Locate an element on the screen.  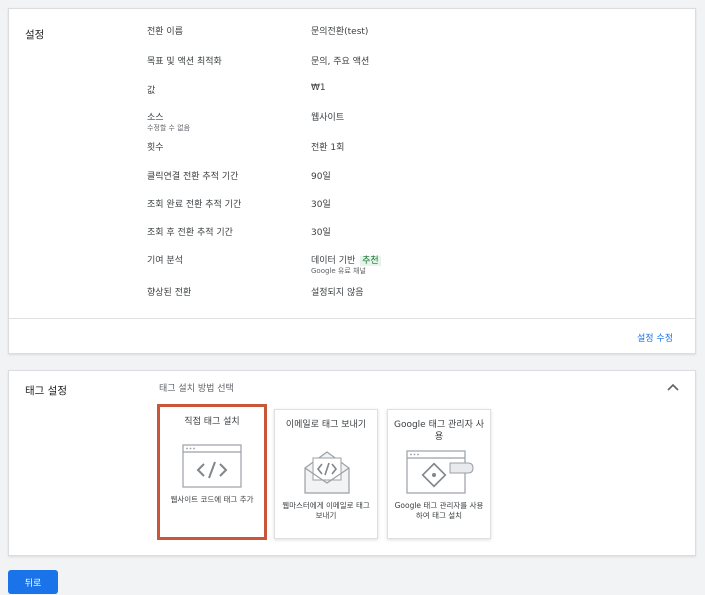
option-title: 이메일로 태그 보내기 is located at coordinates (326, 425).